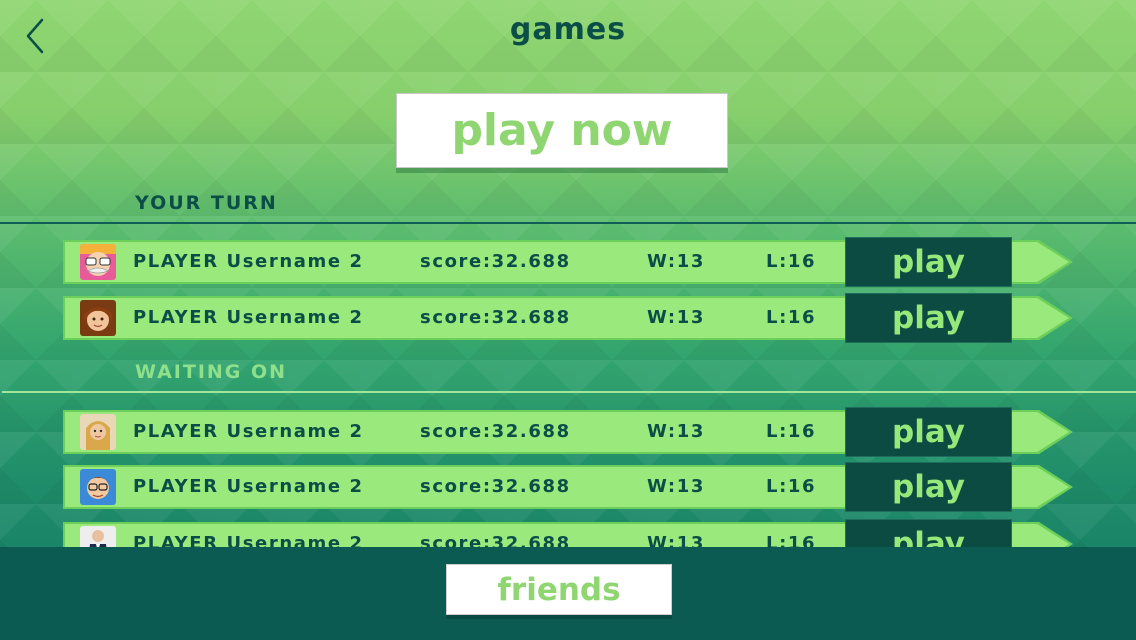 This screenshot has height=640, width=1136. Describe the element at coordinates (98, 487) in the screenshot. I see `avatar-cartoon-man-icon` at that location.